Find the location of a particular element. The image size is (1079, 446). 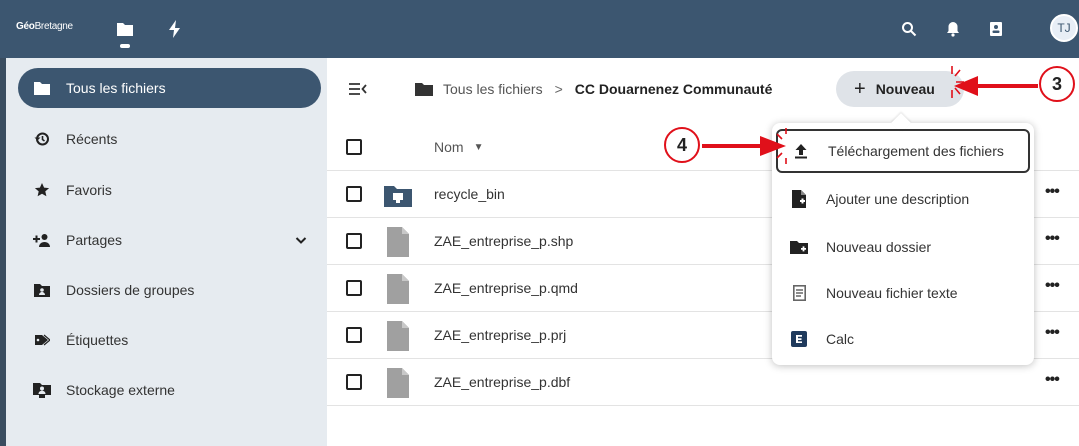

logo-bretagne: Bretagne is located at coordinates (53, 26).